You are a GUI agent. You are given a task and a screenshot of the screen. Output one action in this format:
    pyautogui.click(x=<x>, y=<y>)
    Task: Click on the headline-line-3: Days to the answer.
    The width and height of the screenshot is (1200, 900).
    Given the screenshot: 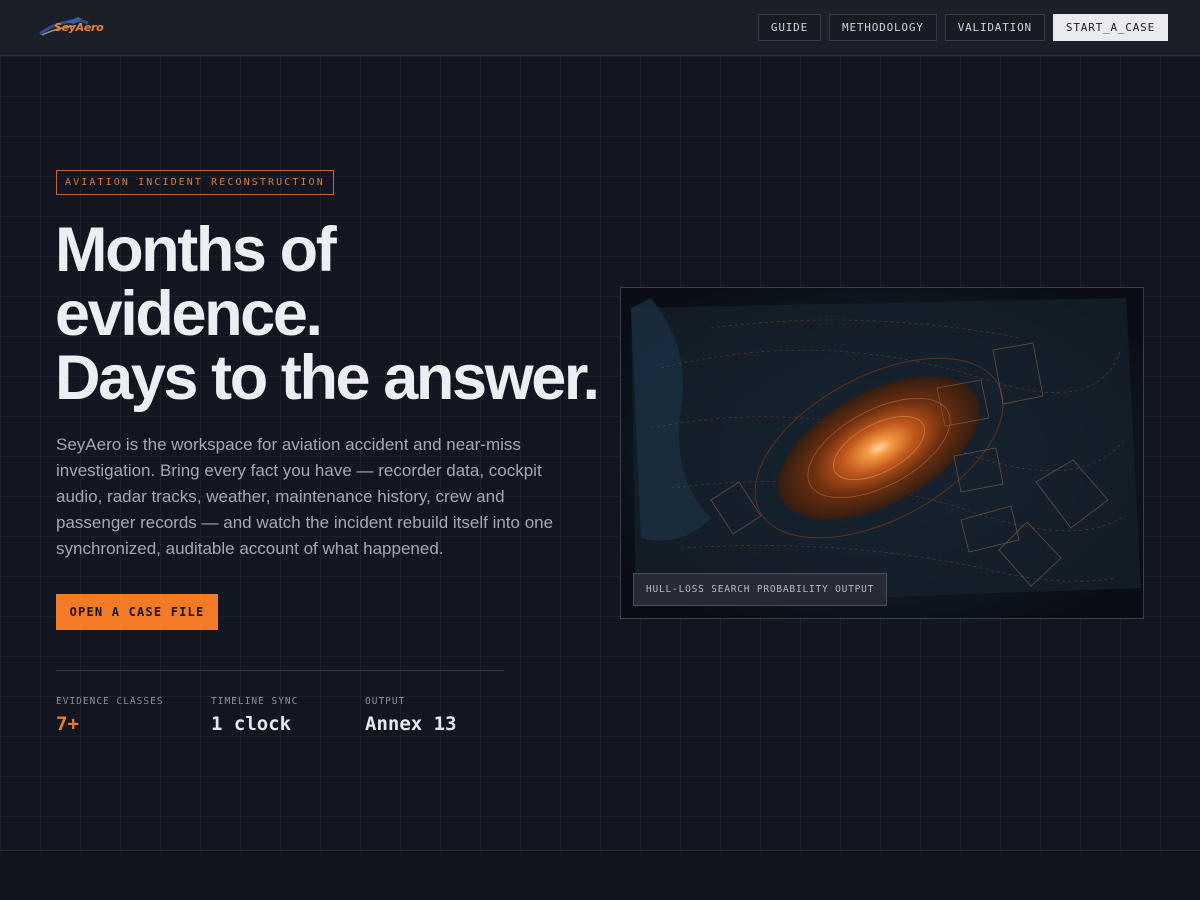 What is the action you would take?
    pyautogui.click(x=327, y=378)
    